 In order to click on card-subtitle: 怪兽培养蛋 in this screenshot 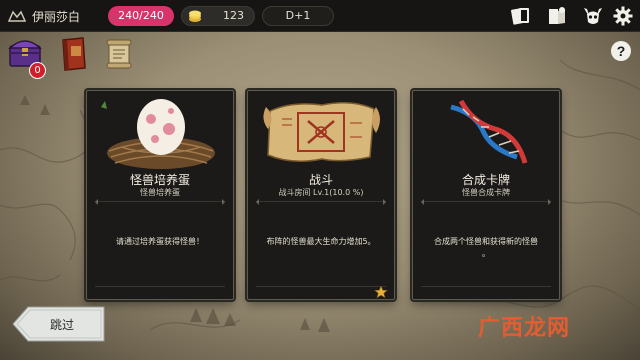, I will do `click(160, 192)`.